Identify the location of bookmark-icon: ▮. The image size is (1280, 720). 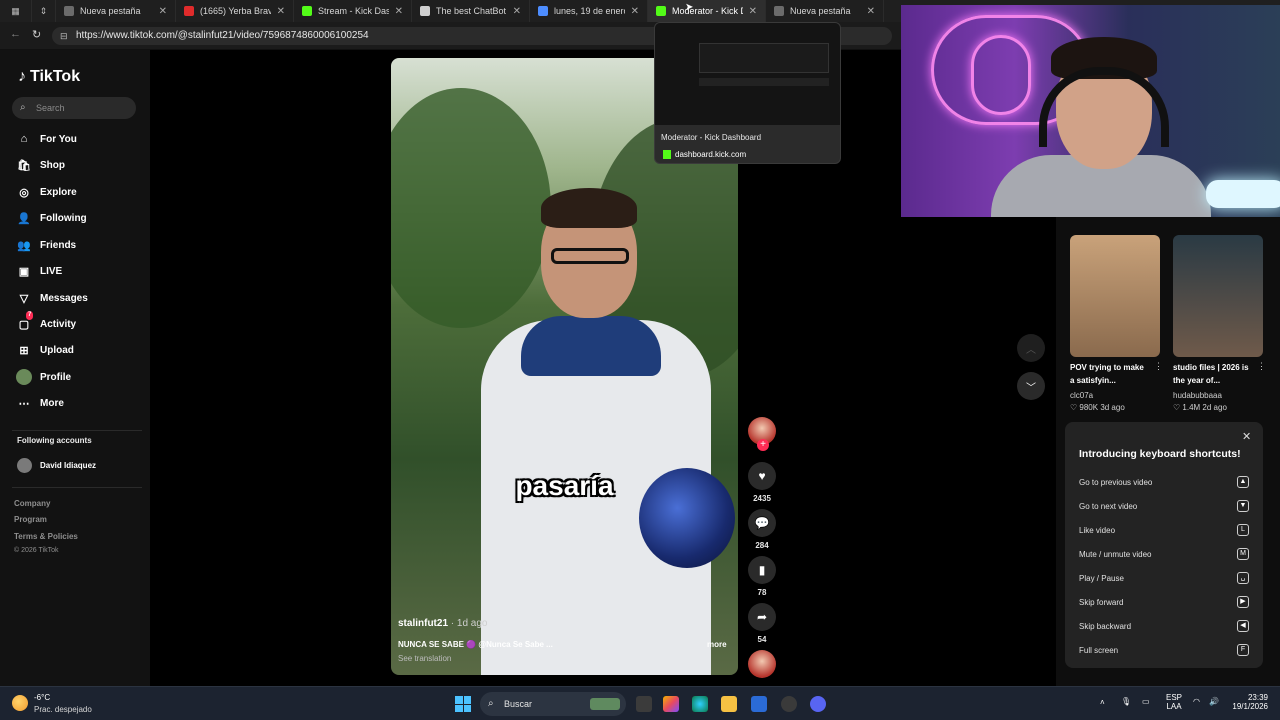
(762, 570).